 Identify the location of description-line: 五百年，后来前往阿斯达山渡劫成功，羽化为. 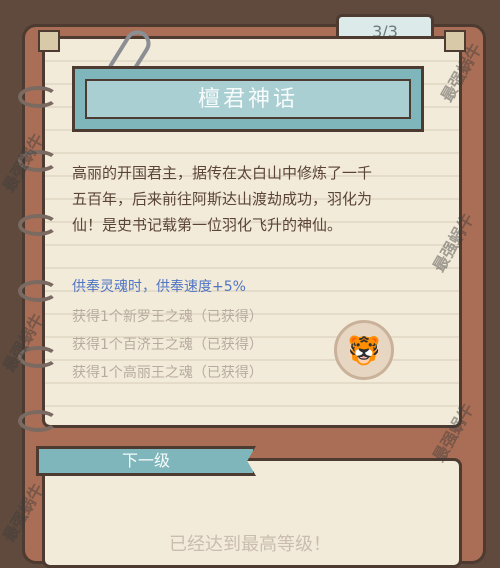
(222, 199).